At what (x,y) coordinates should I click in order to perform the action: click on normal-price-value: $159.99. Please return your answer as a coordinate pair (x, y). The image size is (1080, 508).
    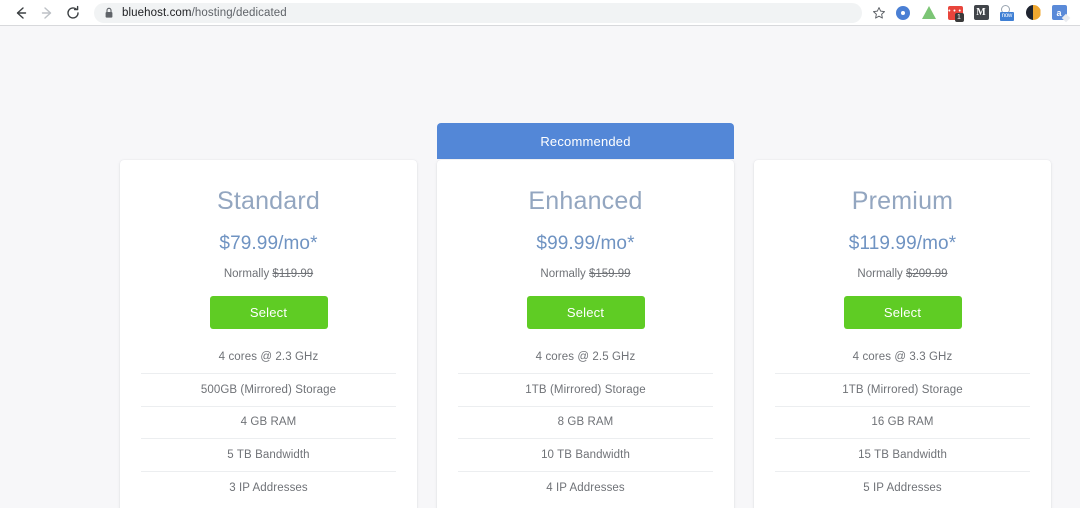
    Looking at the image, I should click on (610, 274).